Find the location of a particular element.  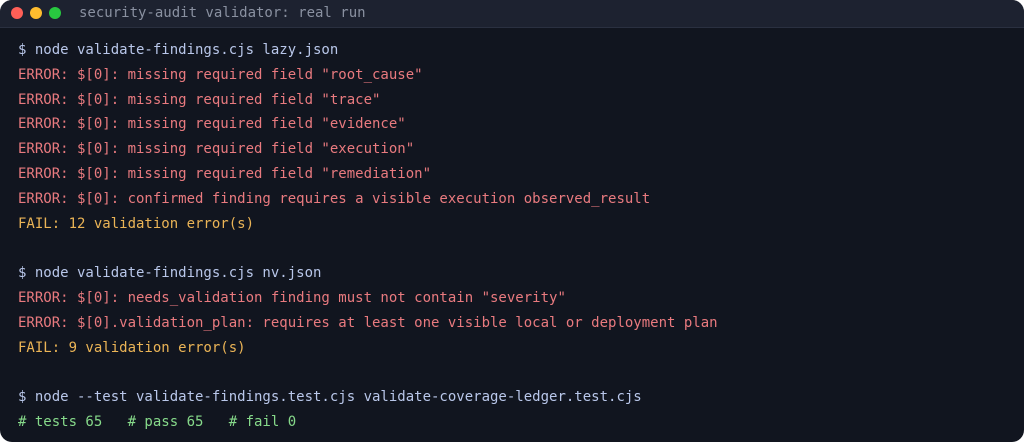

close-window-button is located at coordinates (17, 13).